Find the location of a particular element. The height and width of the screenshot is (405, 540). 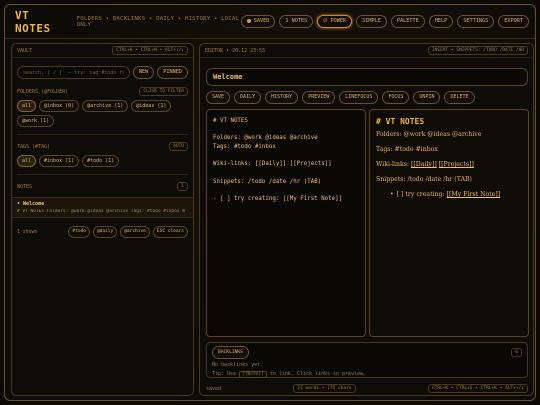

backlinks-header: BACKLINKS 0 is located at coordinates (367, 352).